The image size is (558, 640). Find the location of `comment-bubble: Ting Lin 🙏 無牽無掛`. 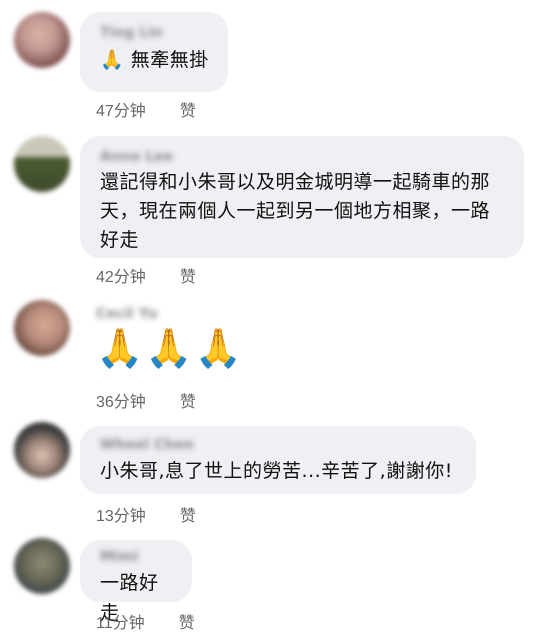

comment-bubble: Ting Lin 🙏 無牽無掛 is located at coordinates (154, 52).